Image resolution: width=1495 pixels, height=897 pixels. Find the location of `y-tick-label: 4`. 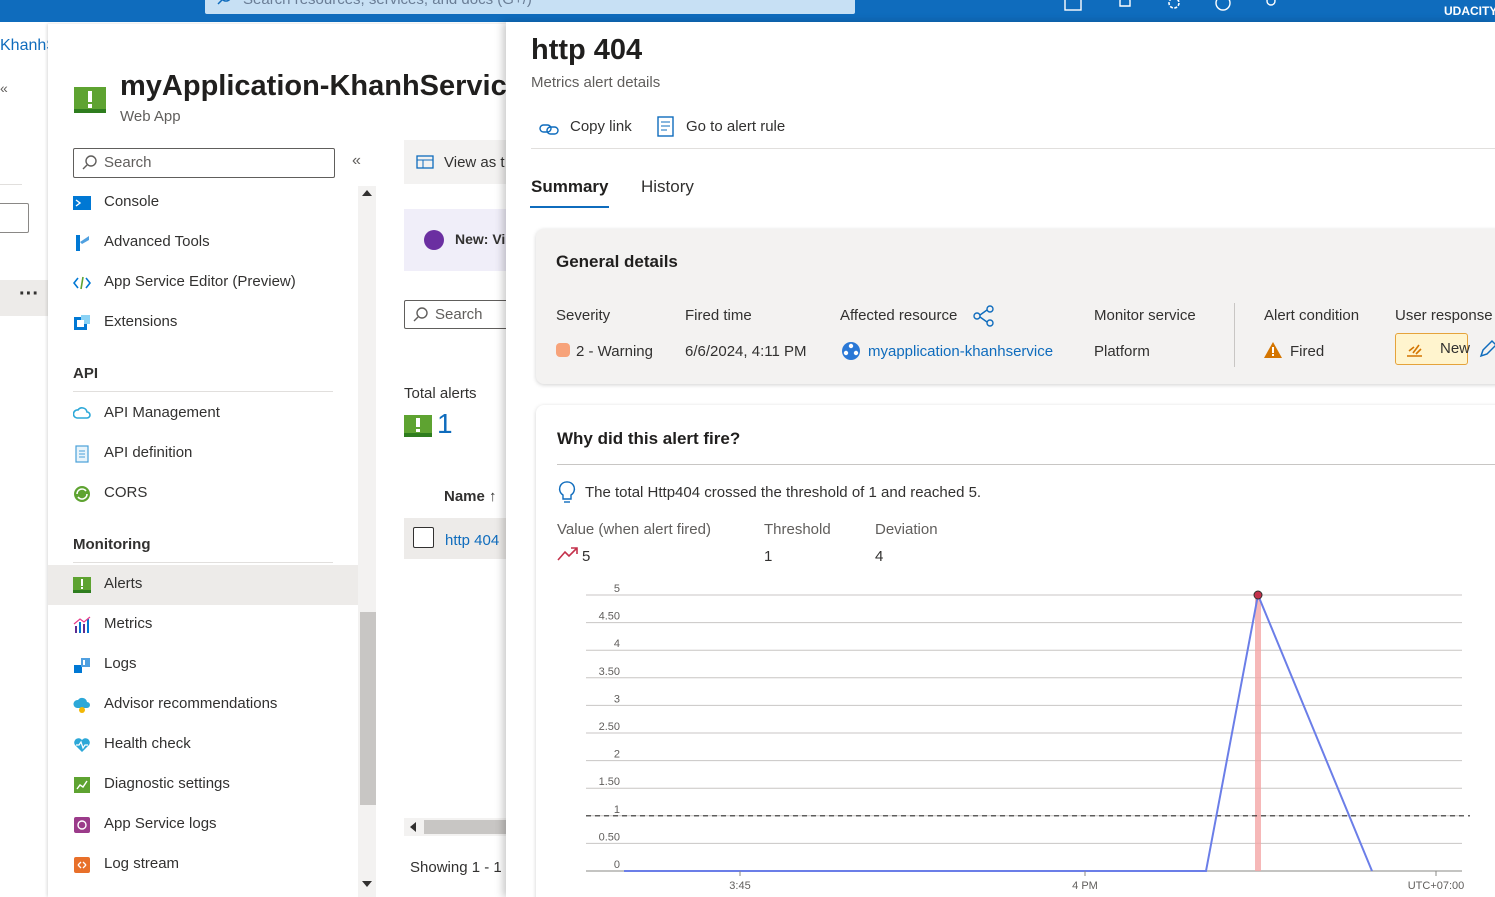

y-tick-label: 4 is located at coordinates (617, 644).